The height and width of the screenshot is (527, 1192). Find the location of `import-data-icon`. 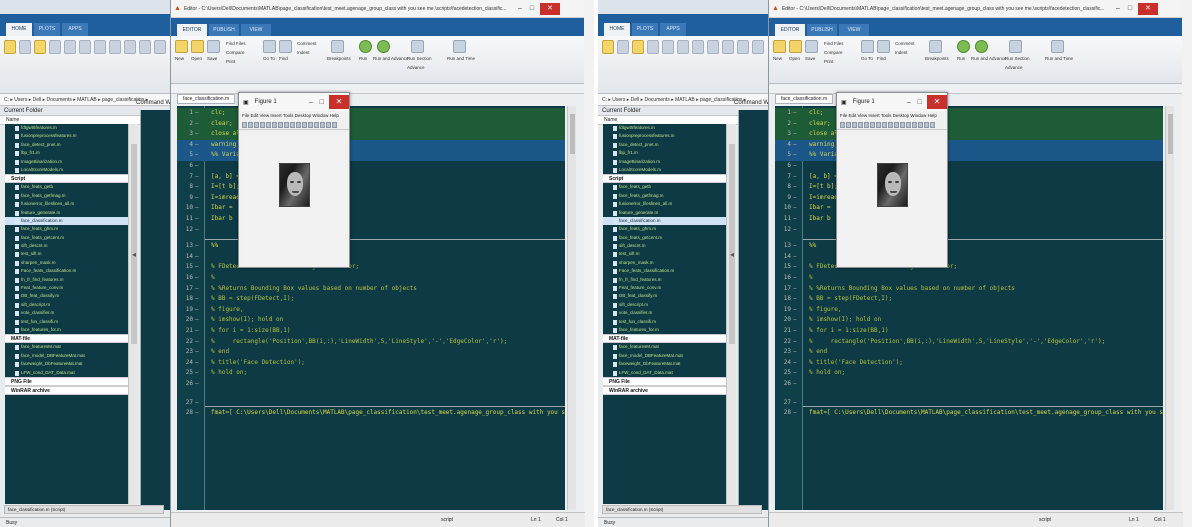

import-data-icon is located at coordinates (683, 47).